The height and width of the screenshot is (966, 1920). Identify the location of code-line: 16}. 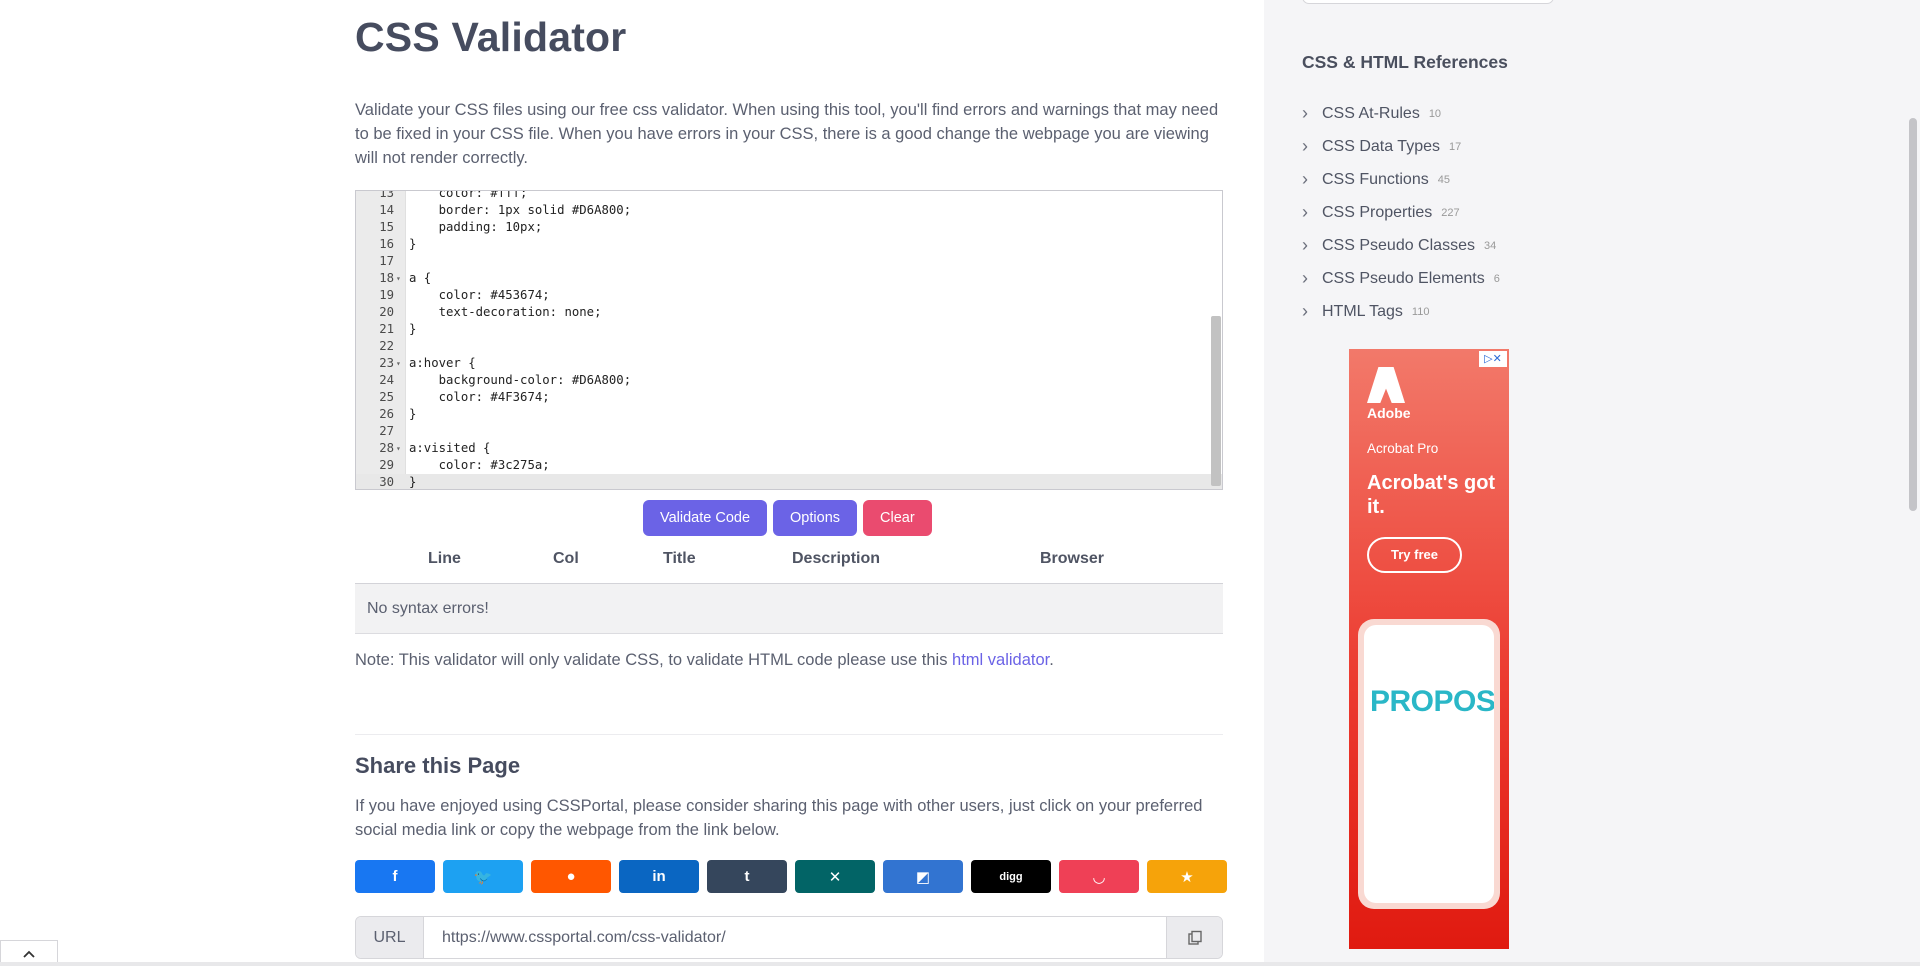
(789, 244).